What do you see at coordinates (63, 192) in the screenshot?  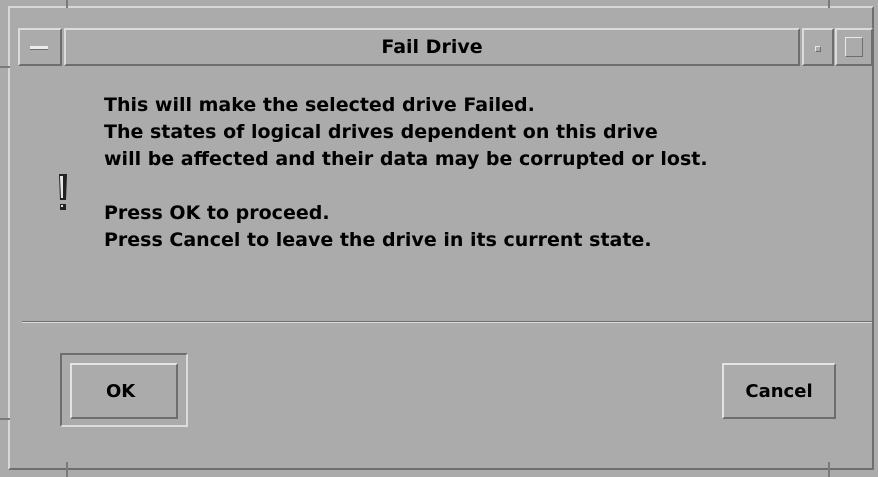 I see `warning-icon` at bounding box center [63, 192].